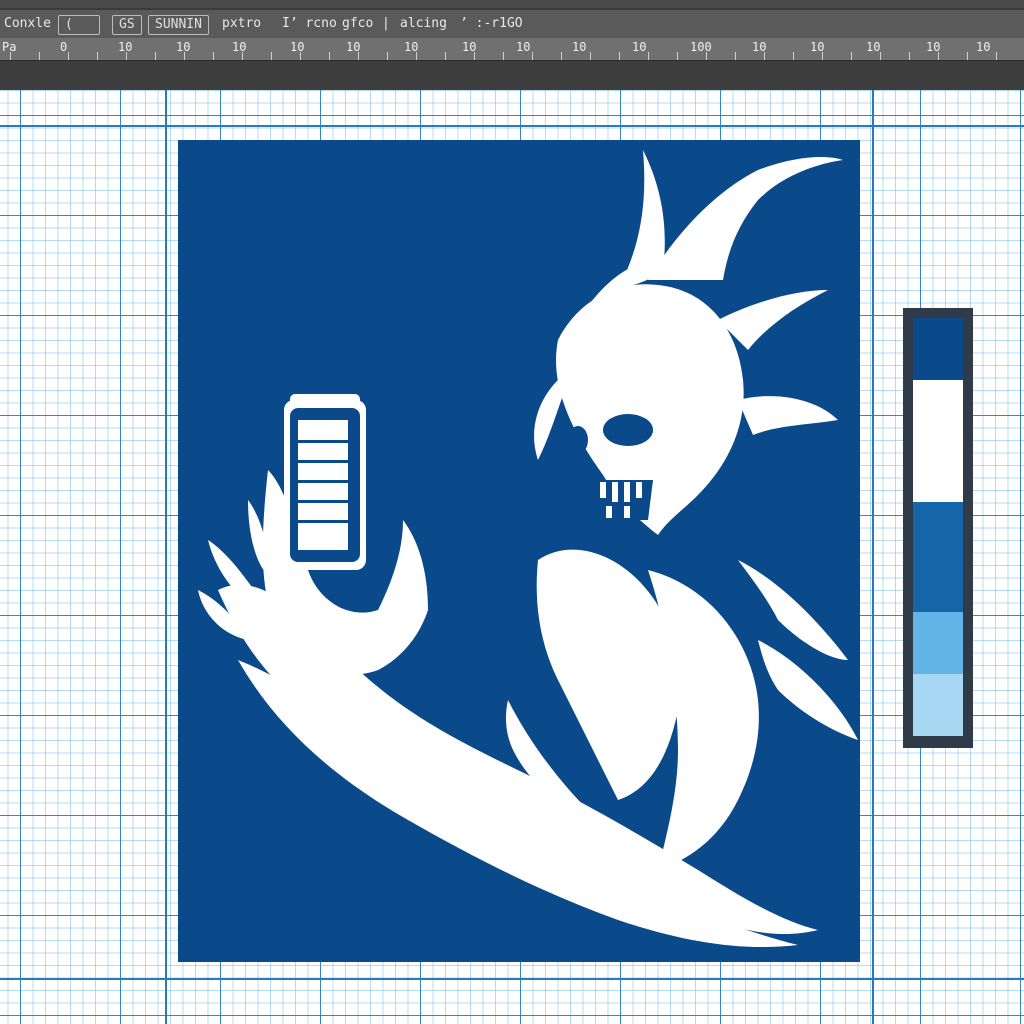  I want to click on menu-item-rcno: I’ rcno, so click(309, 24).